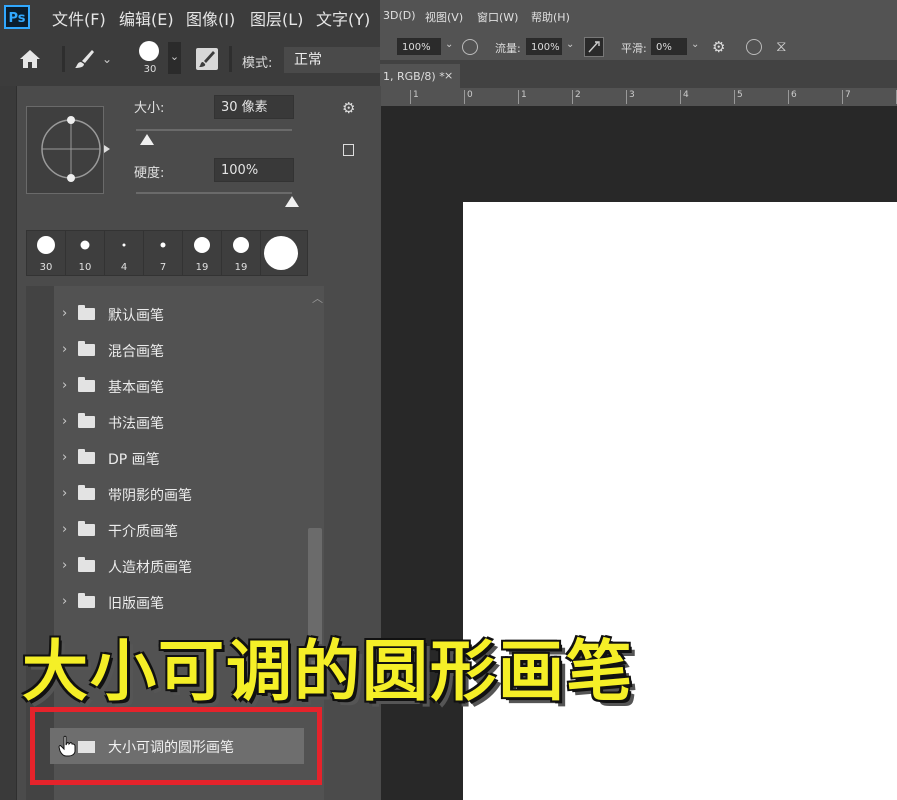 This screenshot has height=800, width=897. What do you see at coordinates (317, 298) in the screenshot?
I see `scroll-up-icon: ︿` at bounding box center [317, 298].